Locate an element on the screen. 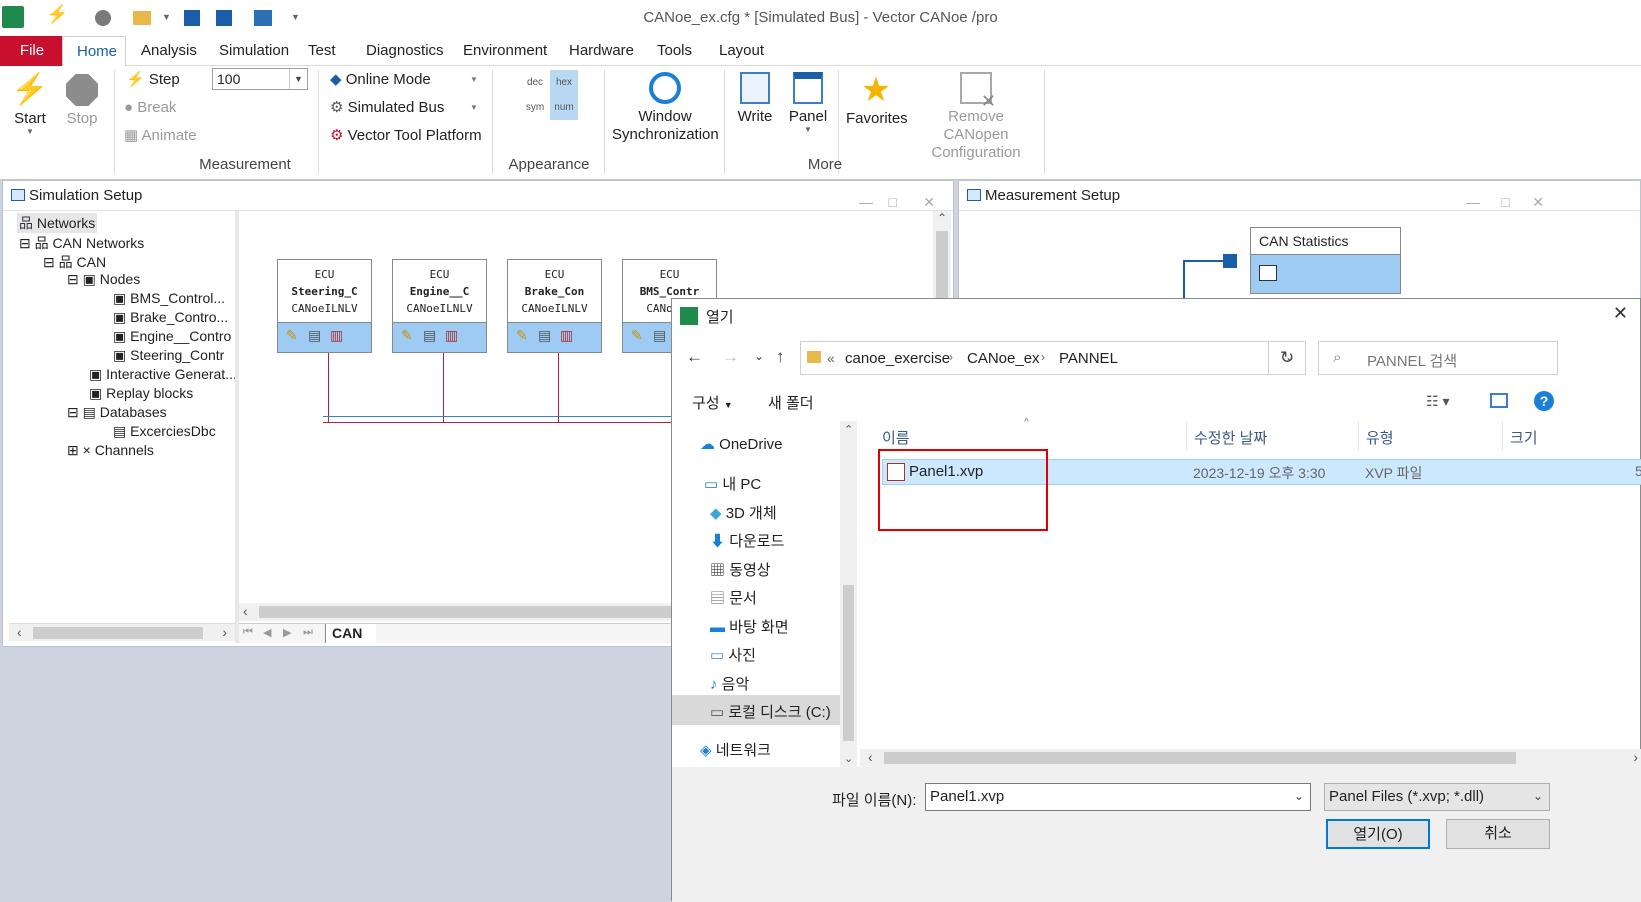 The image size is (1641, 902). tree-can: ⊟ 品 CAN is located at coordinates (74, 262).